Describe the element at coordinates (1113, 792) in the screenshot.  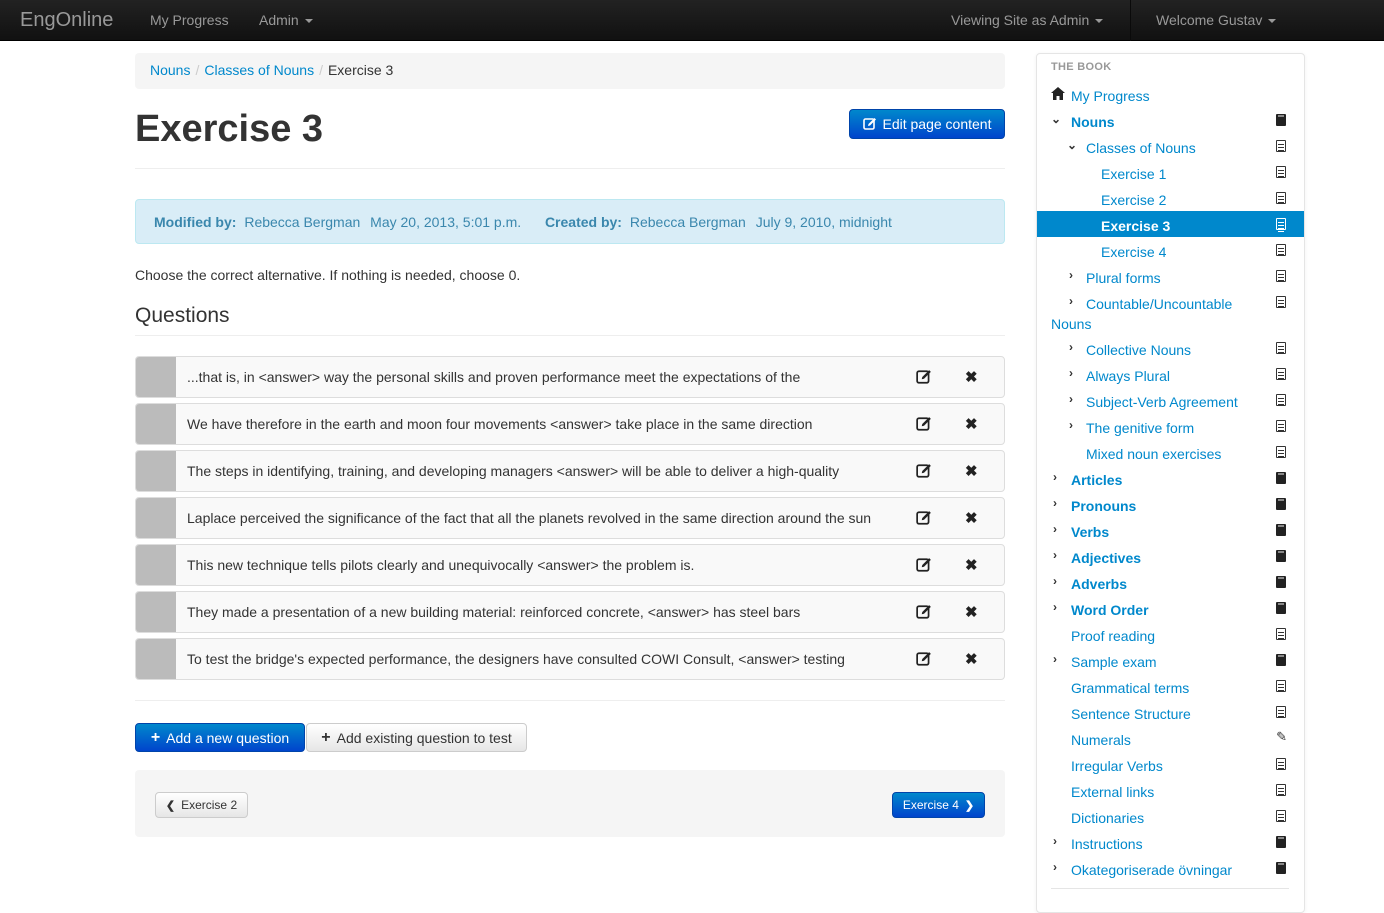
I see `sidebar-item-label: External links` at that location.